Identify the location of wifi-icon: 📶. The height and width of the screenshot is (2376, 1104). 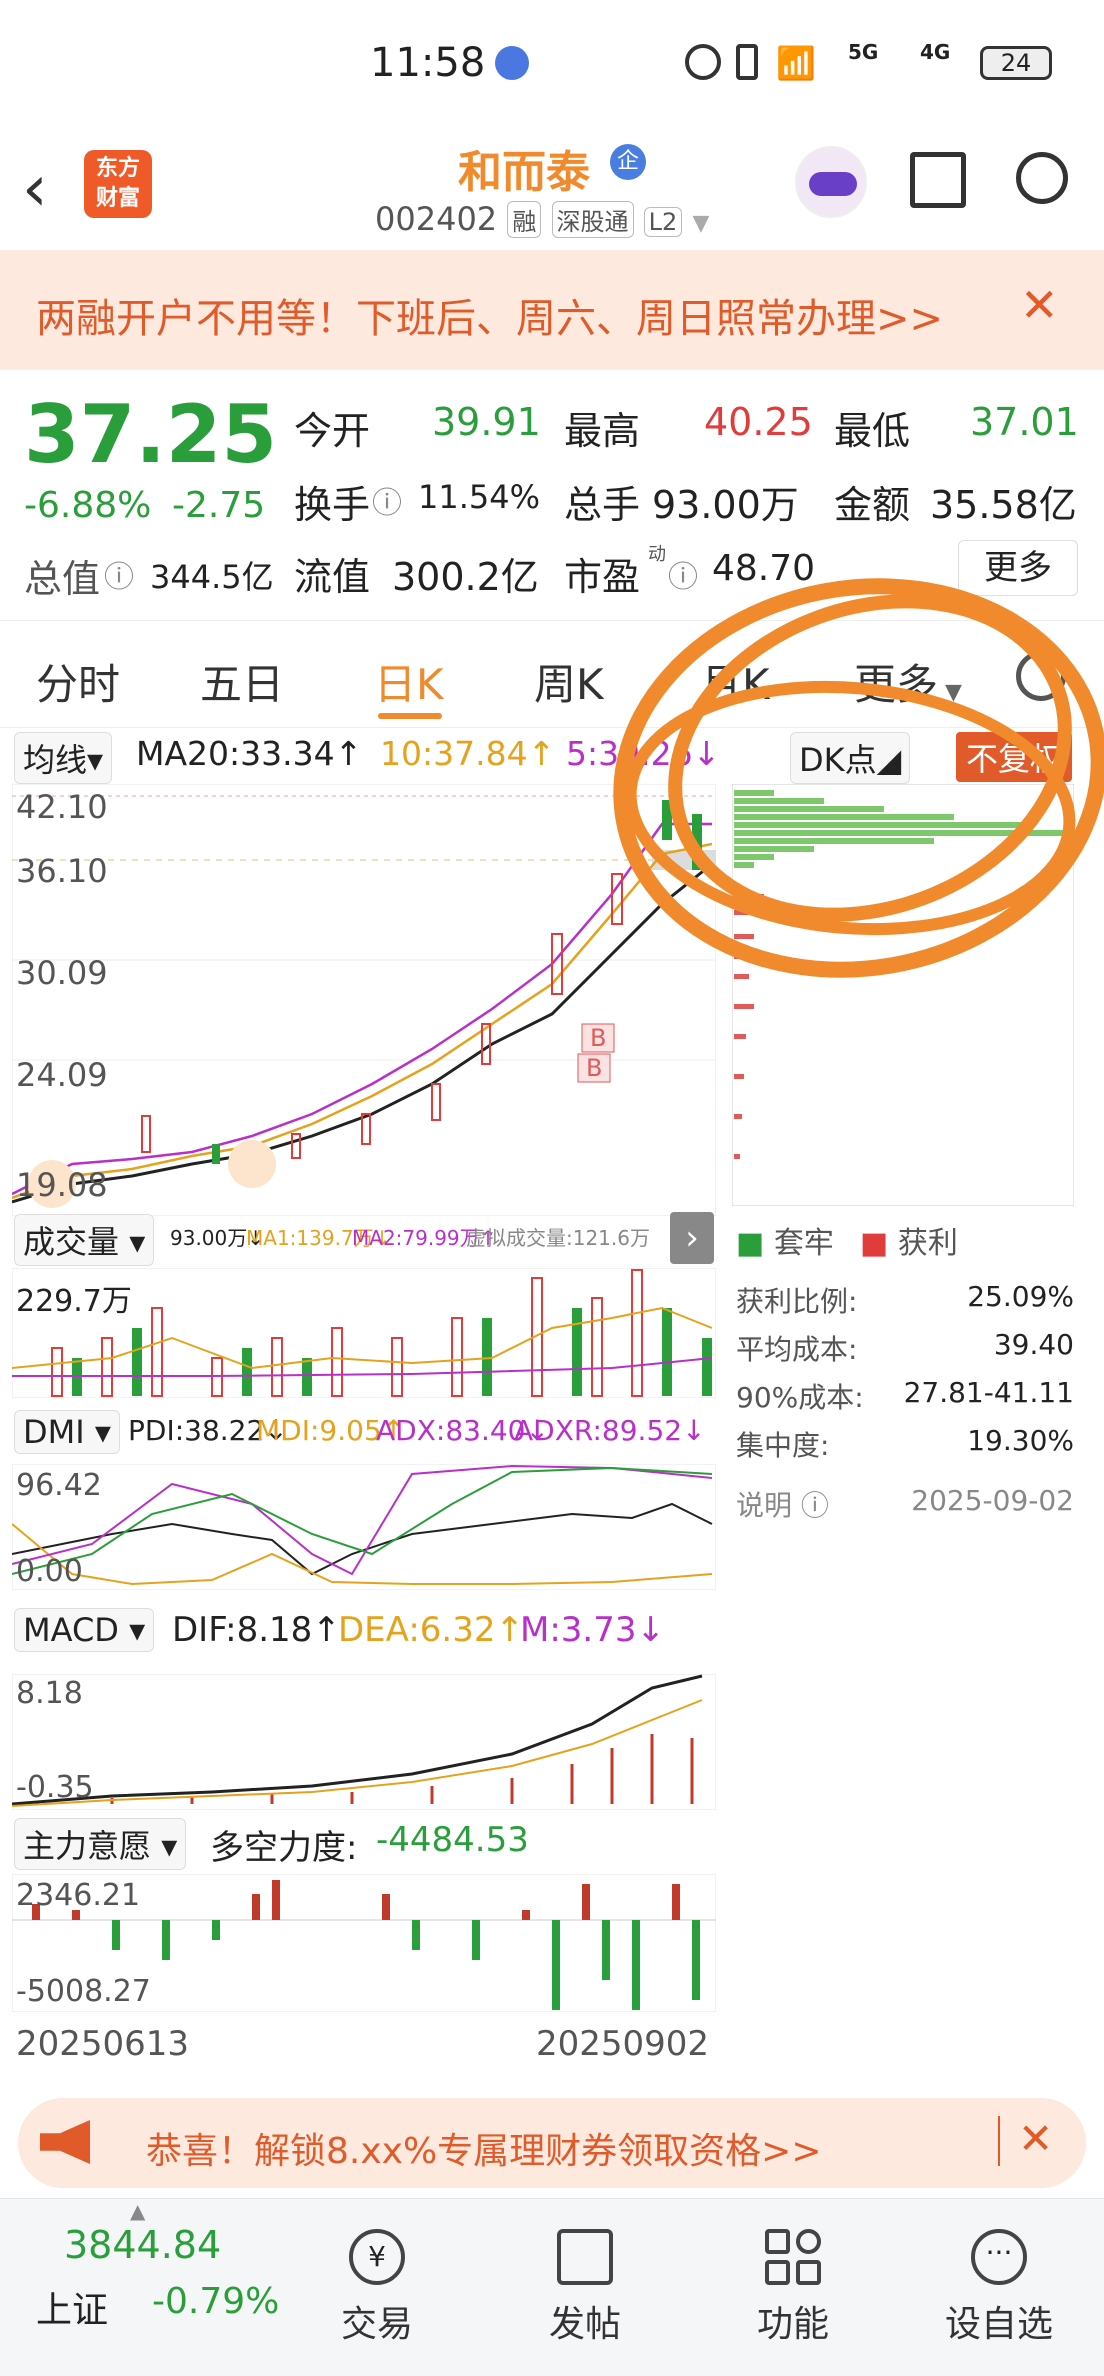
(796, 63).